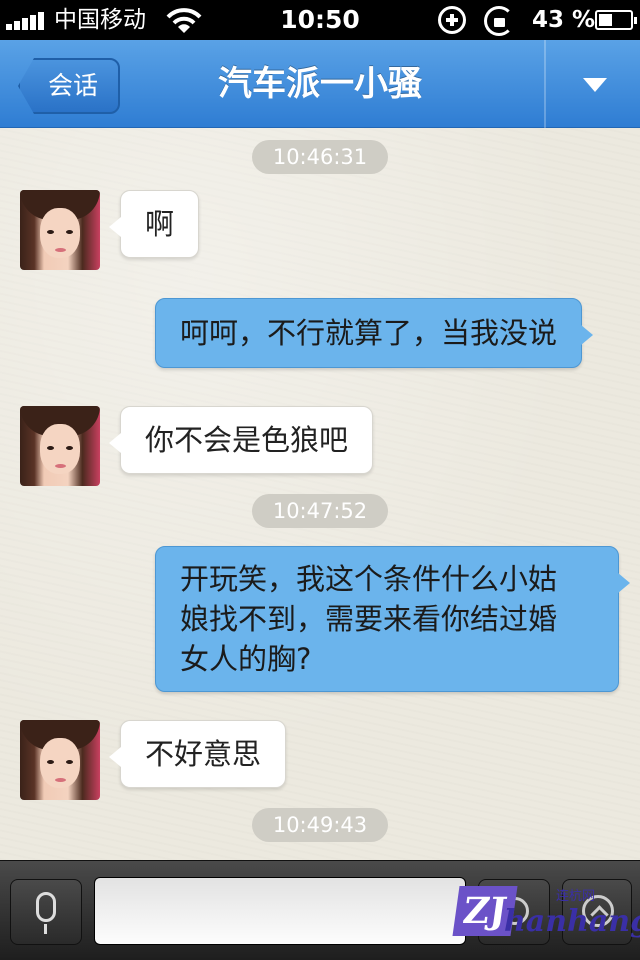 The height and width of the screenshot is (960, 640). I want to click on watermark-small-text: 连杭网, so click(576, 896).